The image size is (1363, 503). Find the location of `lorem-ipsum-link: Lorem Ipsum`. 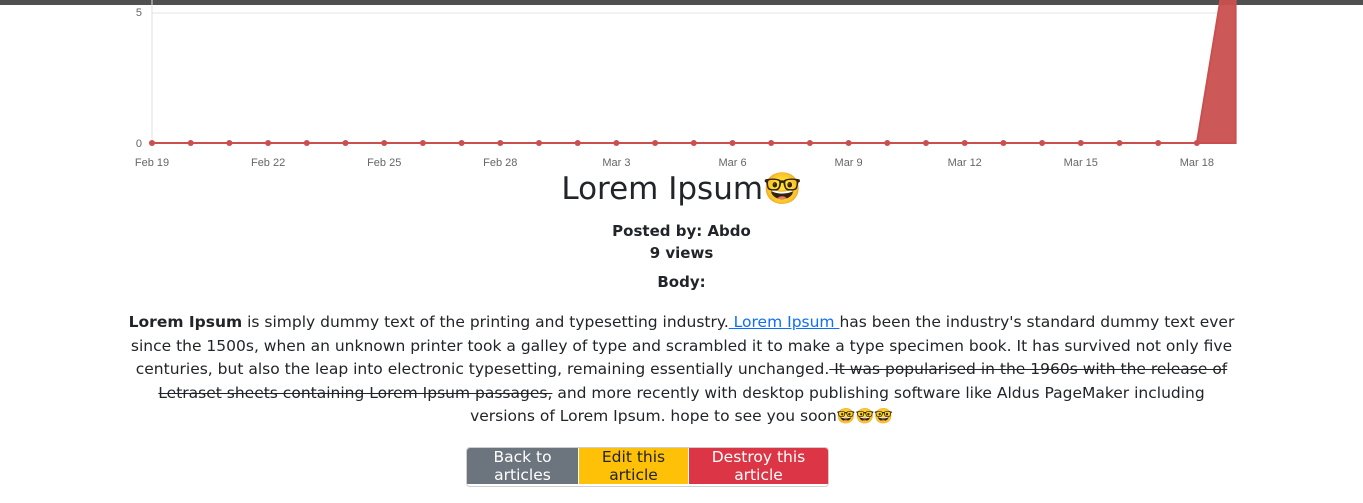

lorem-ipsum-link: Lorem Ipsum is located at coordinates (784, 322).